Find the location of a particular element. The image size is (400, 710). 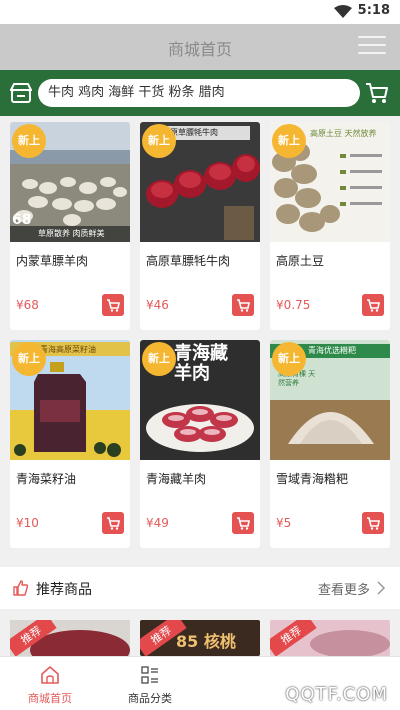

recommend-section-header: 推荐商品 查看更多 is located at coordinates (200, 588).